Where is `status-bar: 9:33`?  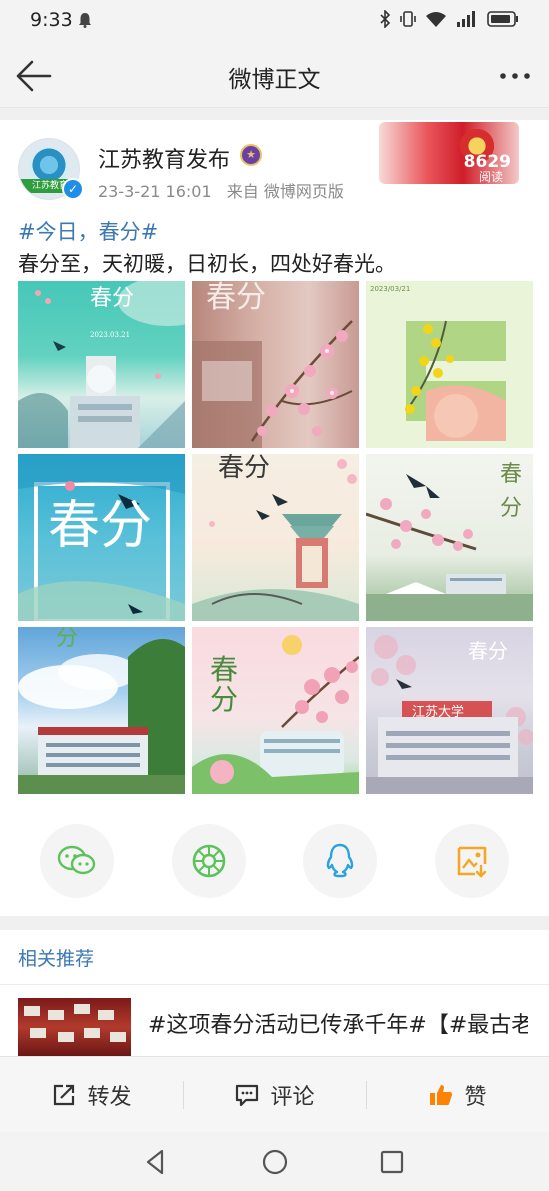
status-bar: 9:33 is located at coordinates (274, 22).